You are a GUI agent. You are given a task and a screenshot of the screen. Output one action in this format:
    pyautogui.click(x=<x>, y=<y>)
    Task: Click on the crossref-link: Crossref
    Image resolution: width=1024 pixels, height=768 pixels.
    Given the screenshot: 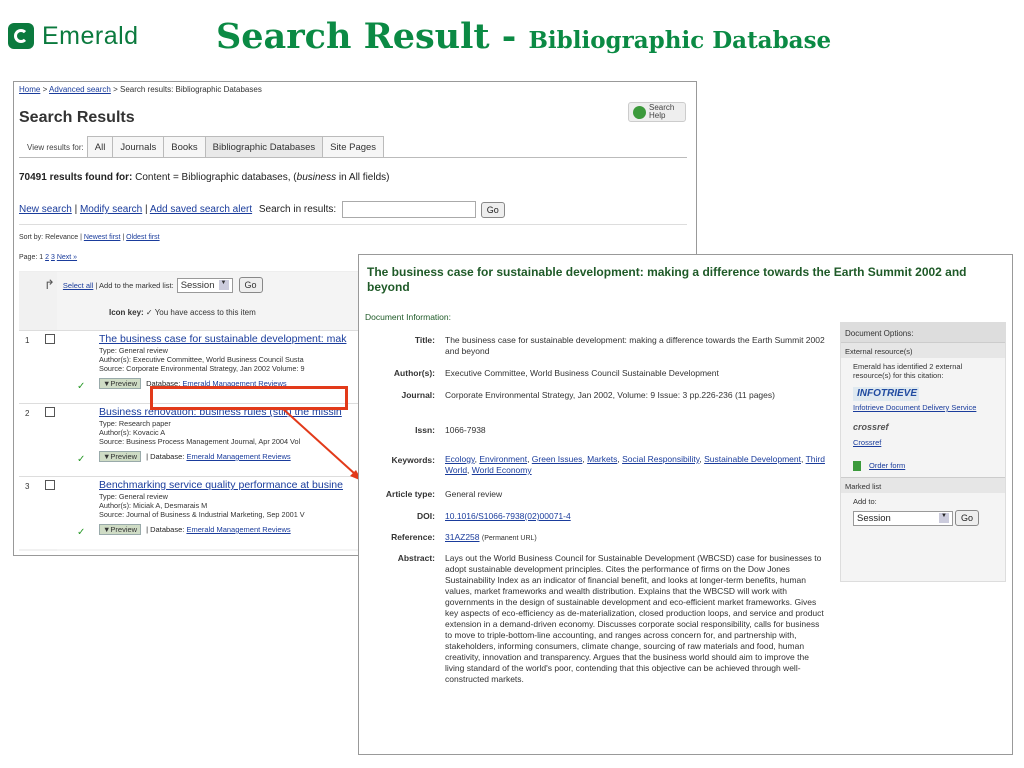 What is the action you would take?
    pyautogui.click(x=867, y=442)
    